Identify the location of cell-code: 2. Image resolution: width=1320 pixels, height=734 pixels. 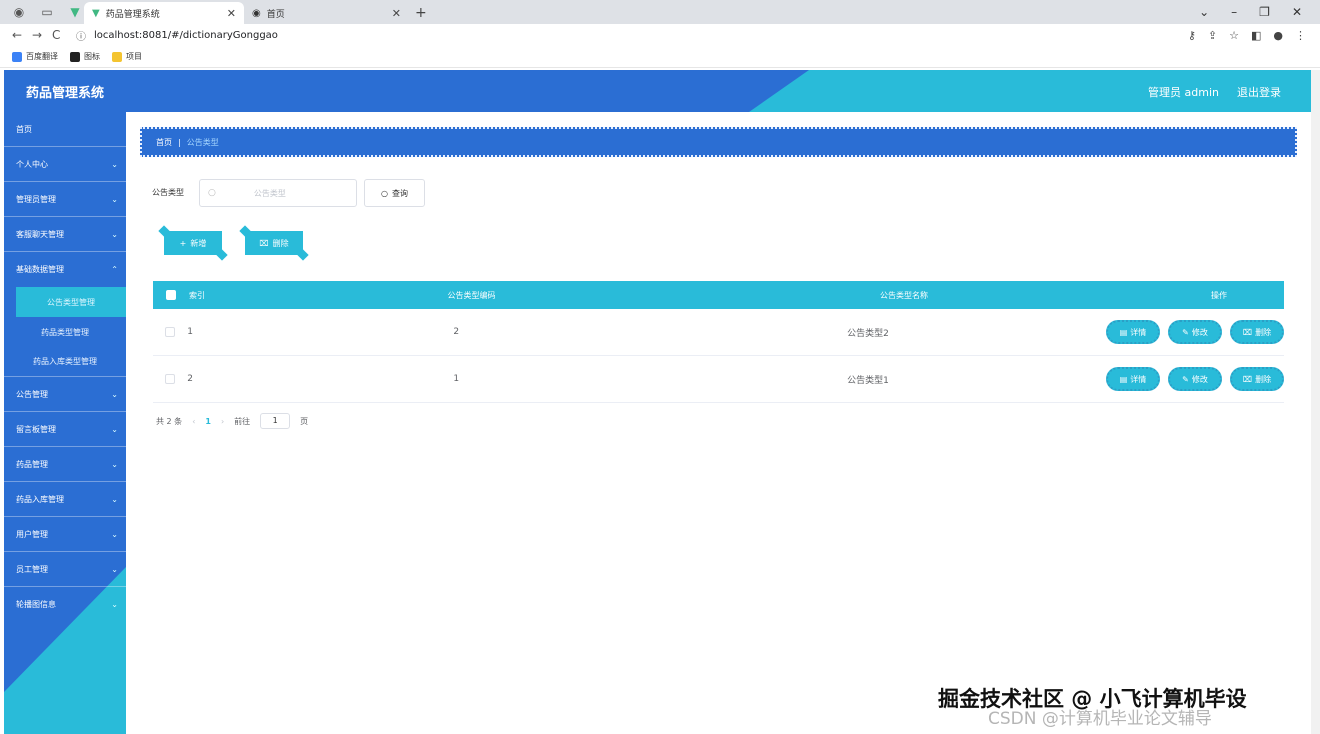
(456, 332).